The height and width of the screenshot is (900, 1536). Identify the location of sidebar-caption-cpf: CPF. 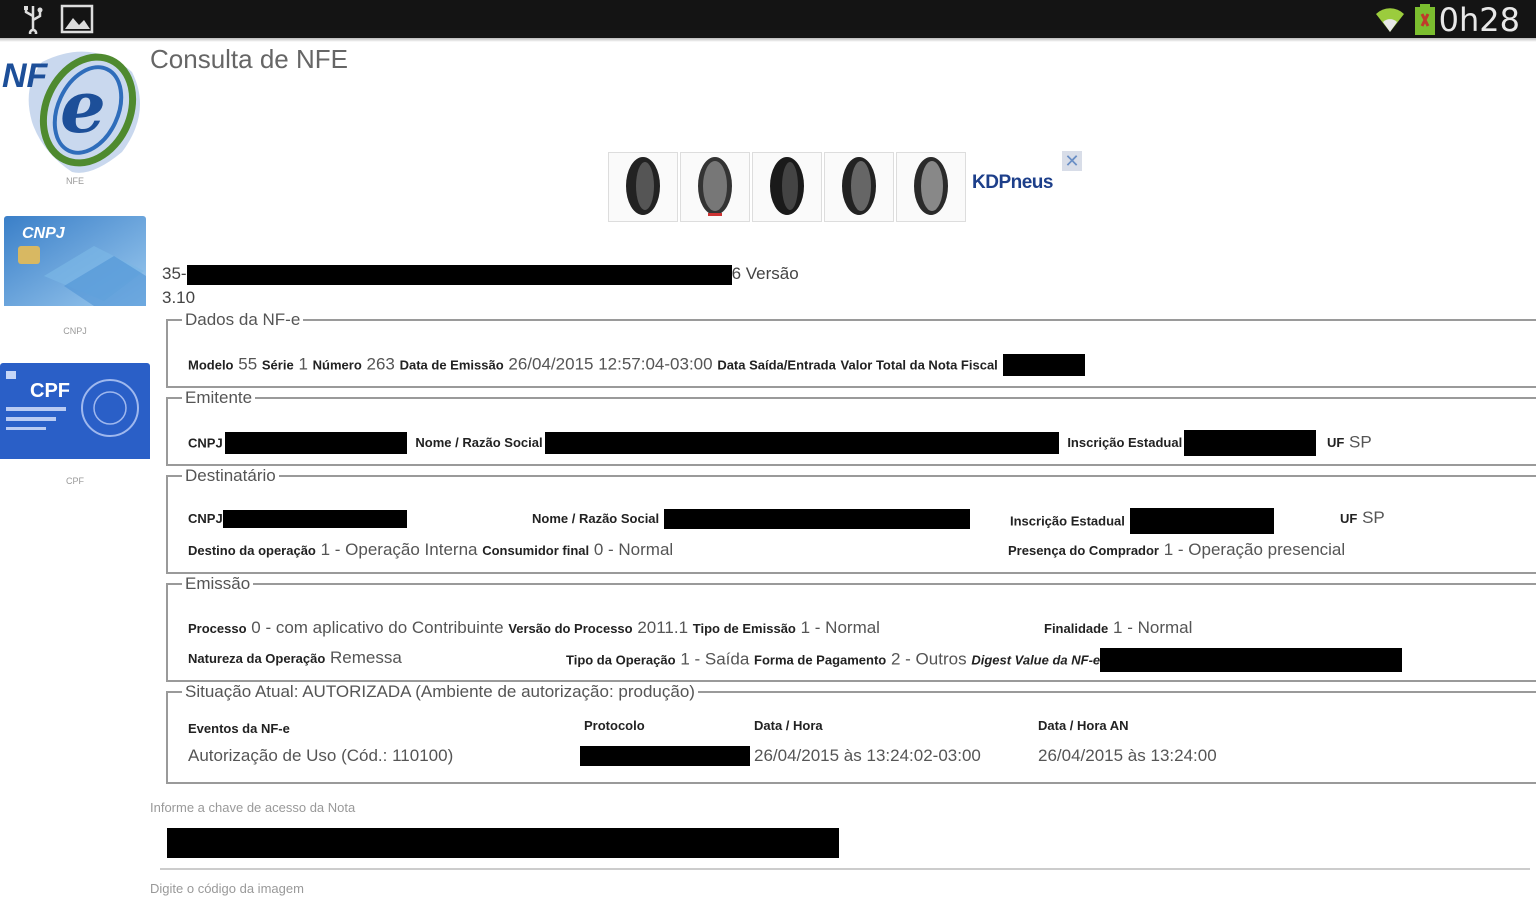
(75, 481).